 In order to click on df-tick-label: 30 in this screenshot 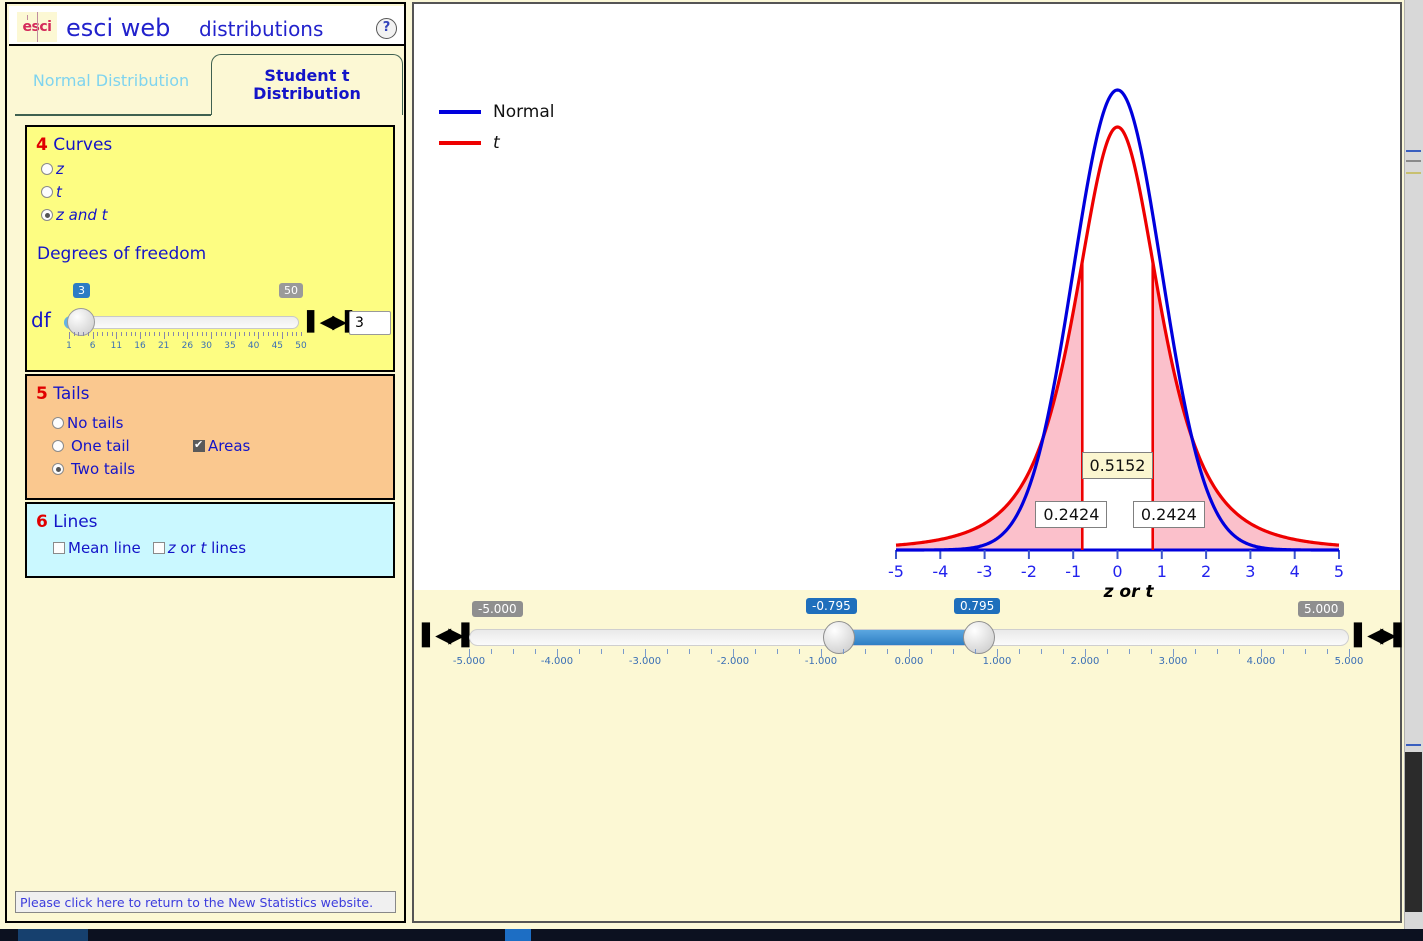, I will do `click(206, 346)`.